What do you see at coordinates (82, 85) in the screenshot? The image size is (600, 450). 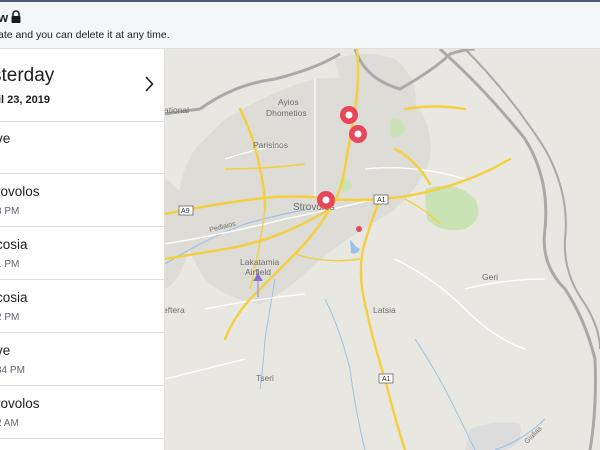 I see `day-header: sterday il 23, 2019` at bounding box center [82, 85].